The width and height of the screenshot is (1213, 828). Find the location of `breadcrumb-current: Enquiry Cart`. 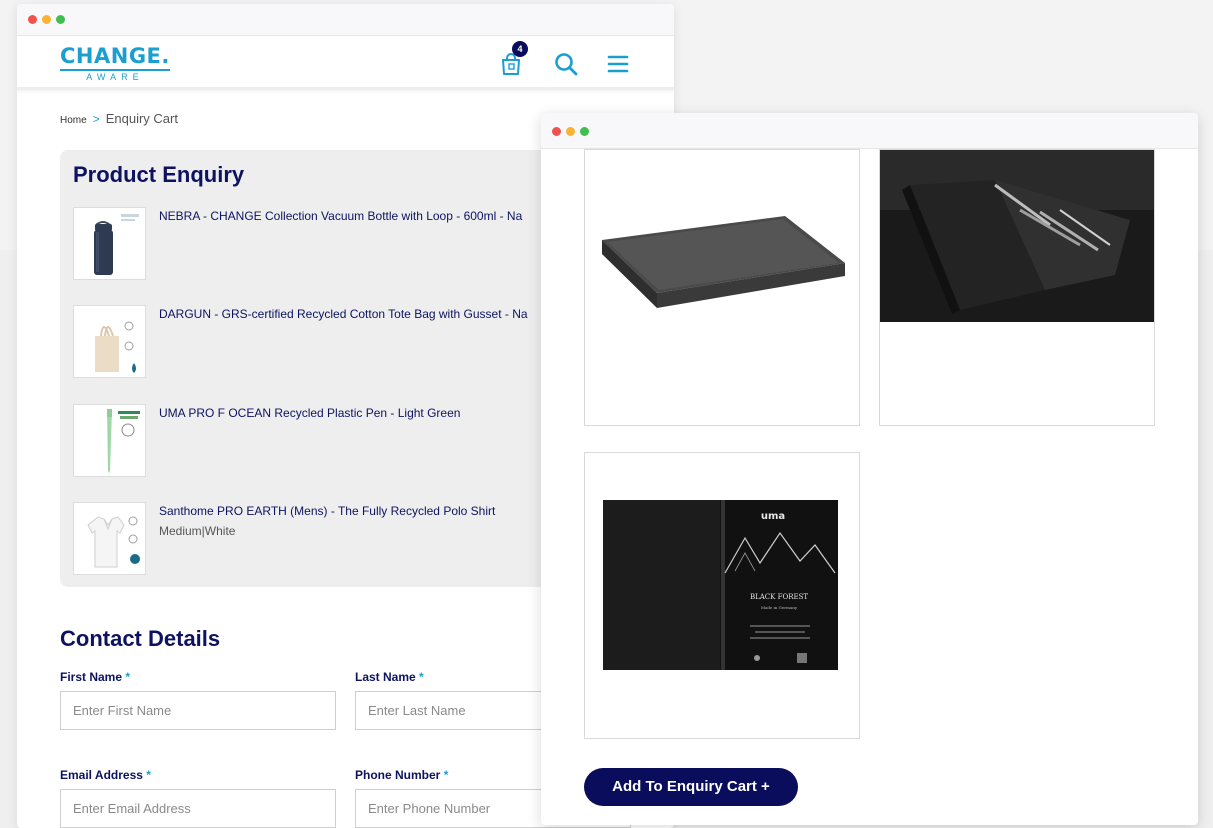

breadcrumb-current: Enquiry Cart is located at coordinates (141, 118).